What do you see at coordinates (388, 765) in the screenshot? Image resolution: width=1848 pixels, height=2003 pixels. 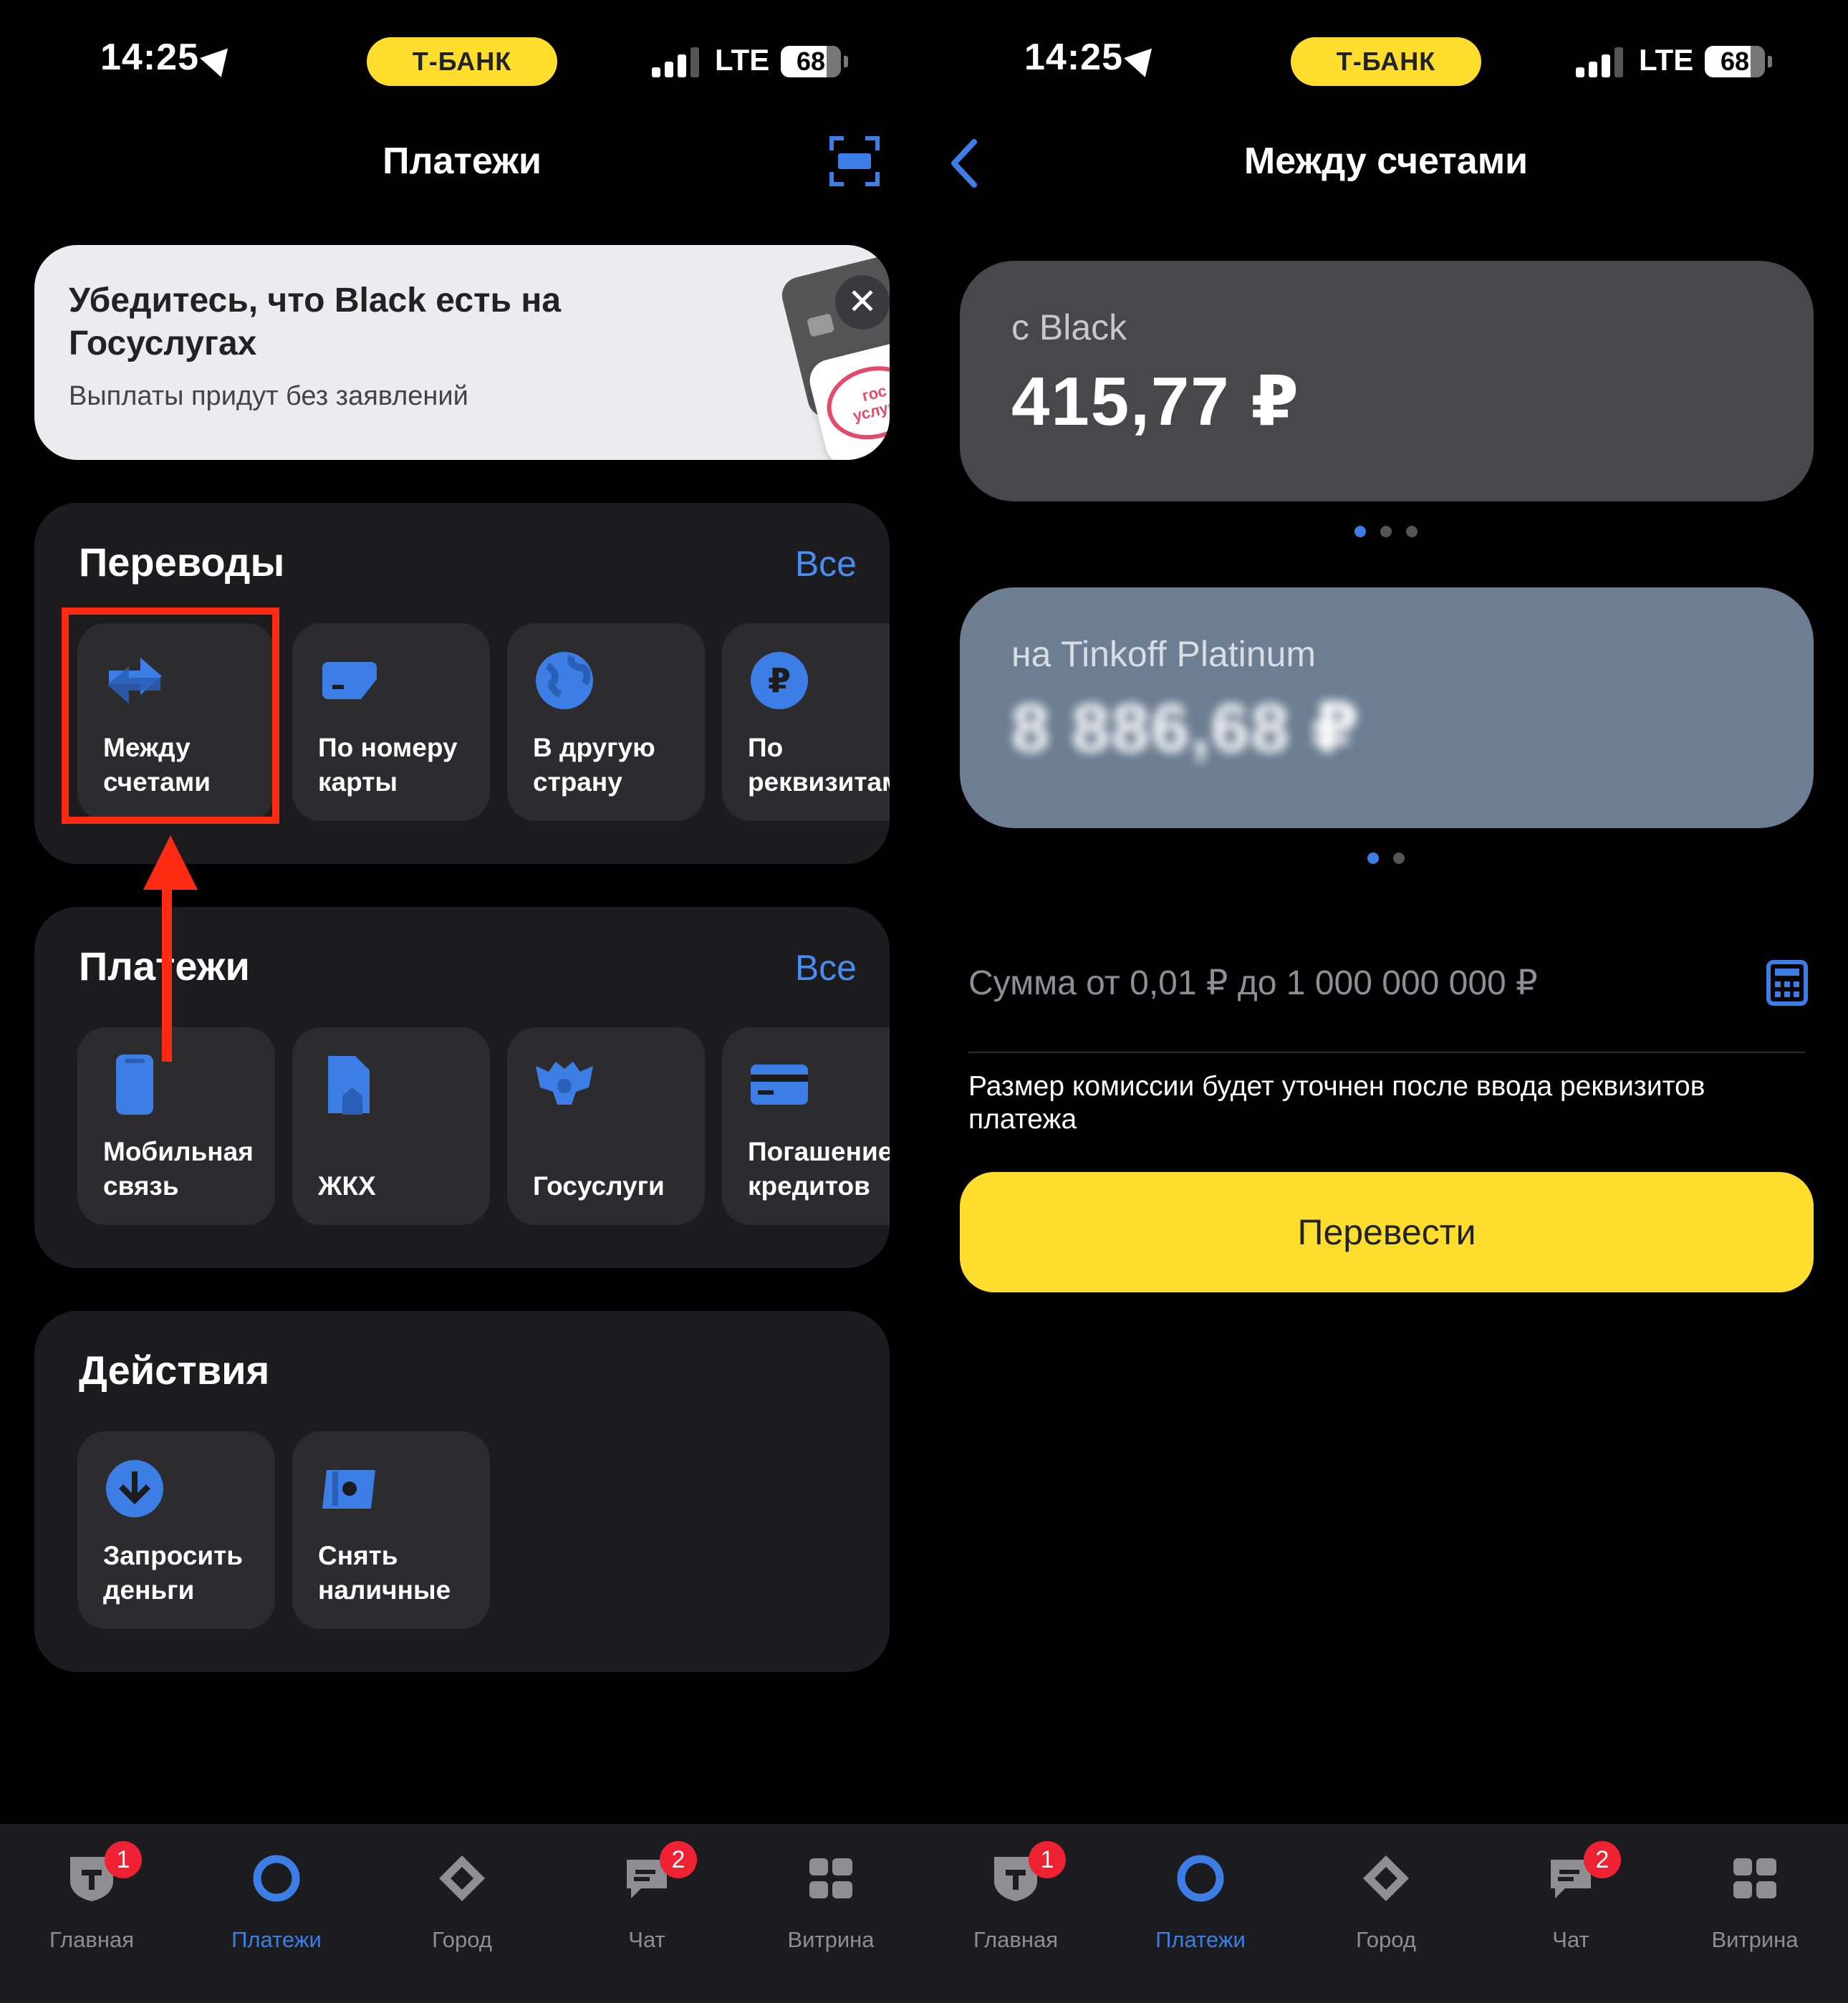 I see `tile-label: По номеру карты` at bounding box center [388, 765].